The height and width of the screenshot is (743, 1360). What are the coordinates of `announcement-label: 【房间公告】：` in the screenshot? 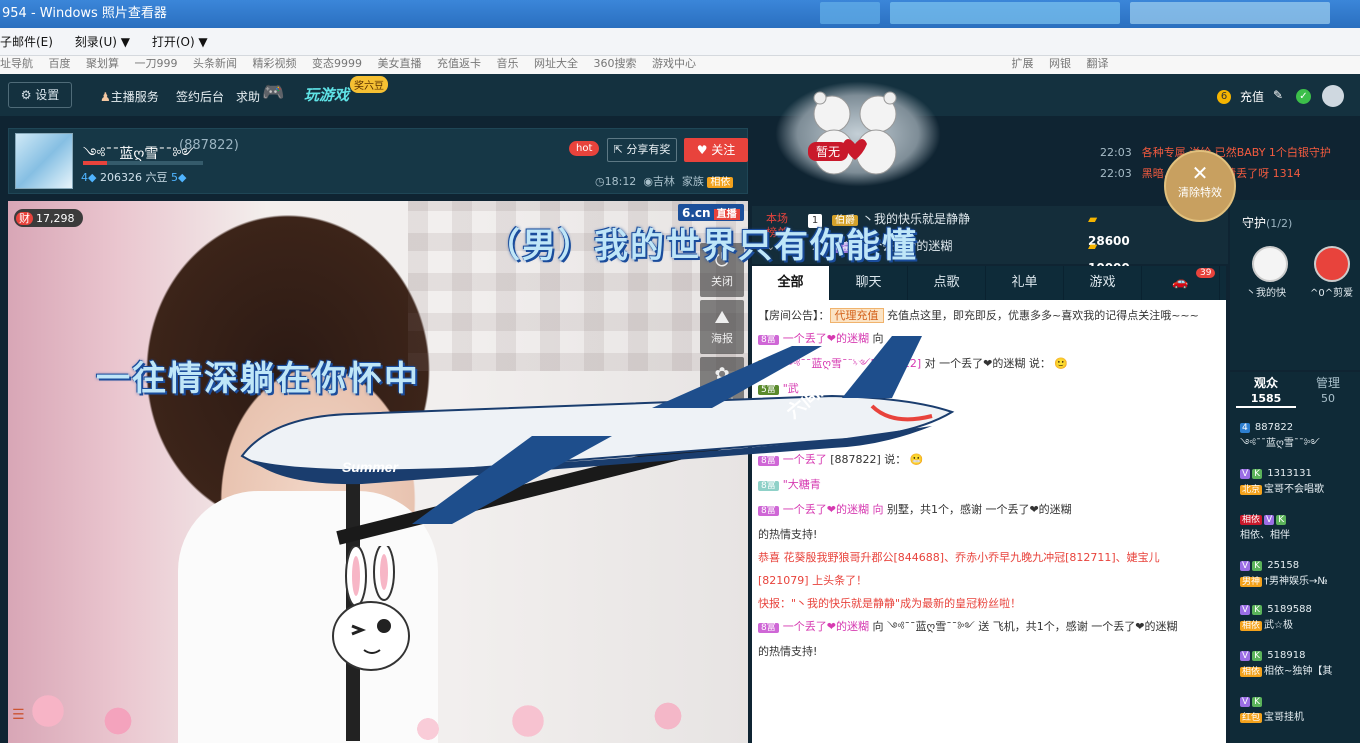 It's located at (794, 315).